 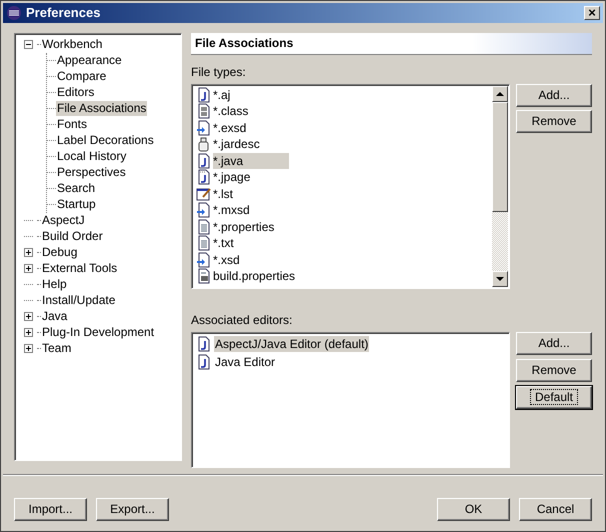 I want to click on scroll-thumb, so click(x=500, y=157).